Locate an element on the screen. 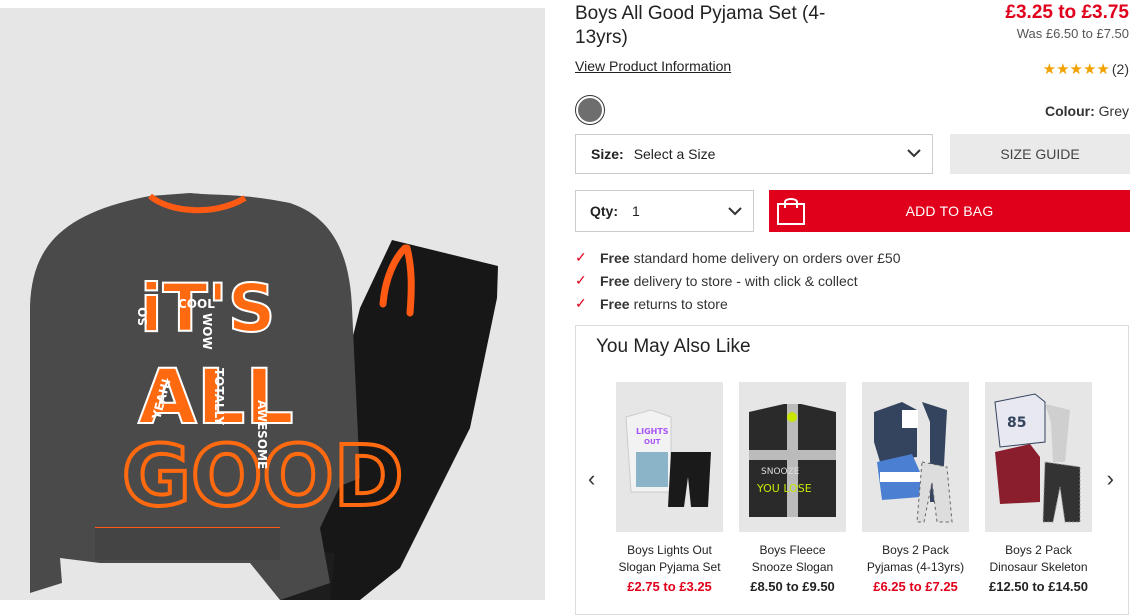  size-guide-button: SIZE GUIDE is located at coordinates (1040, 154).